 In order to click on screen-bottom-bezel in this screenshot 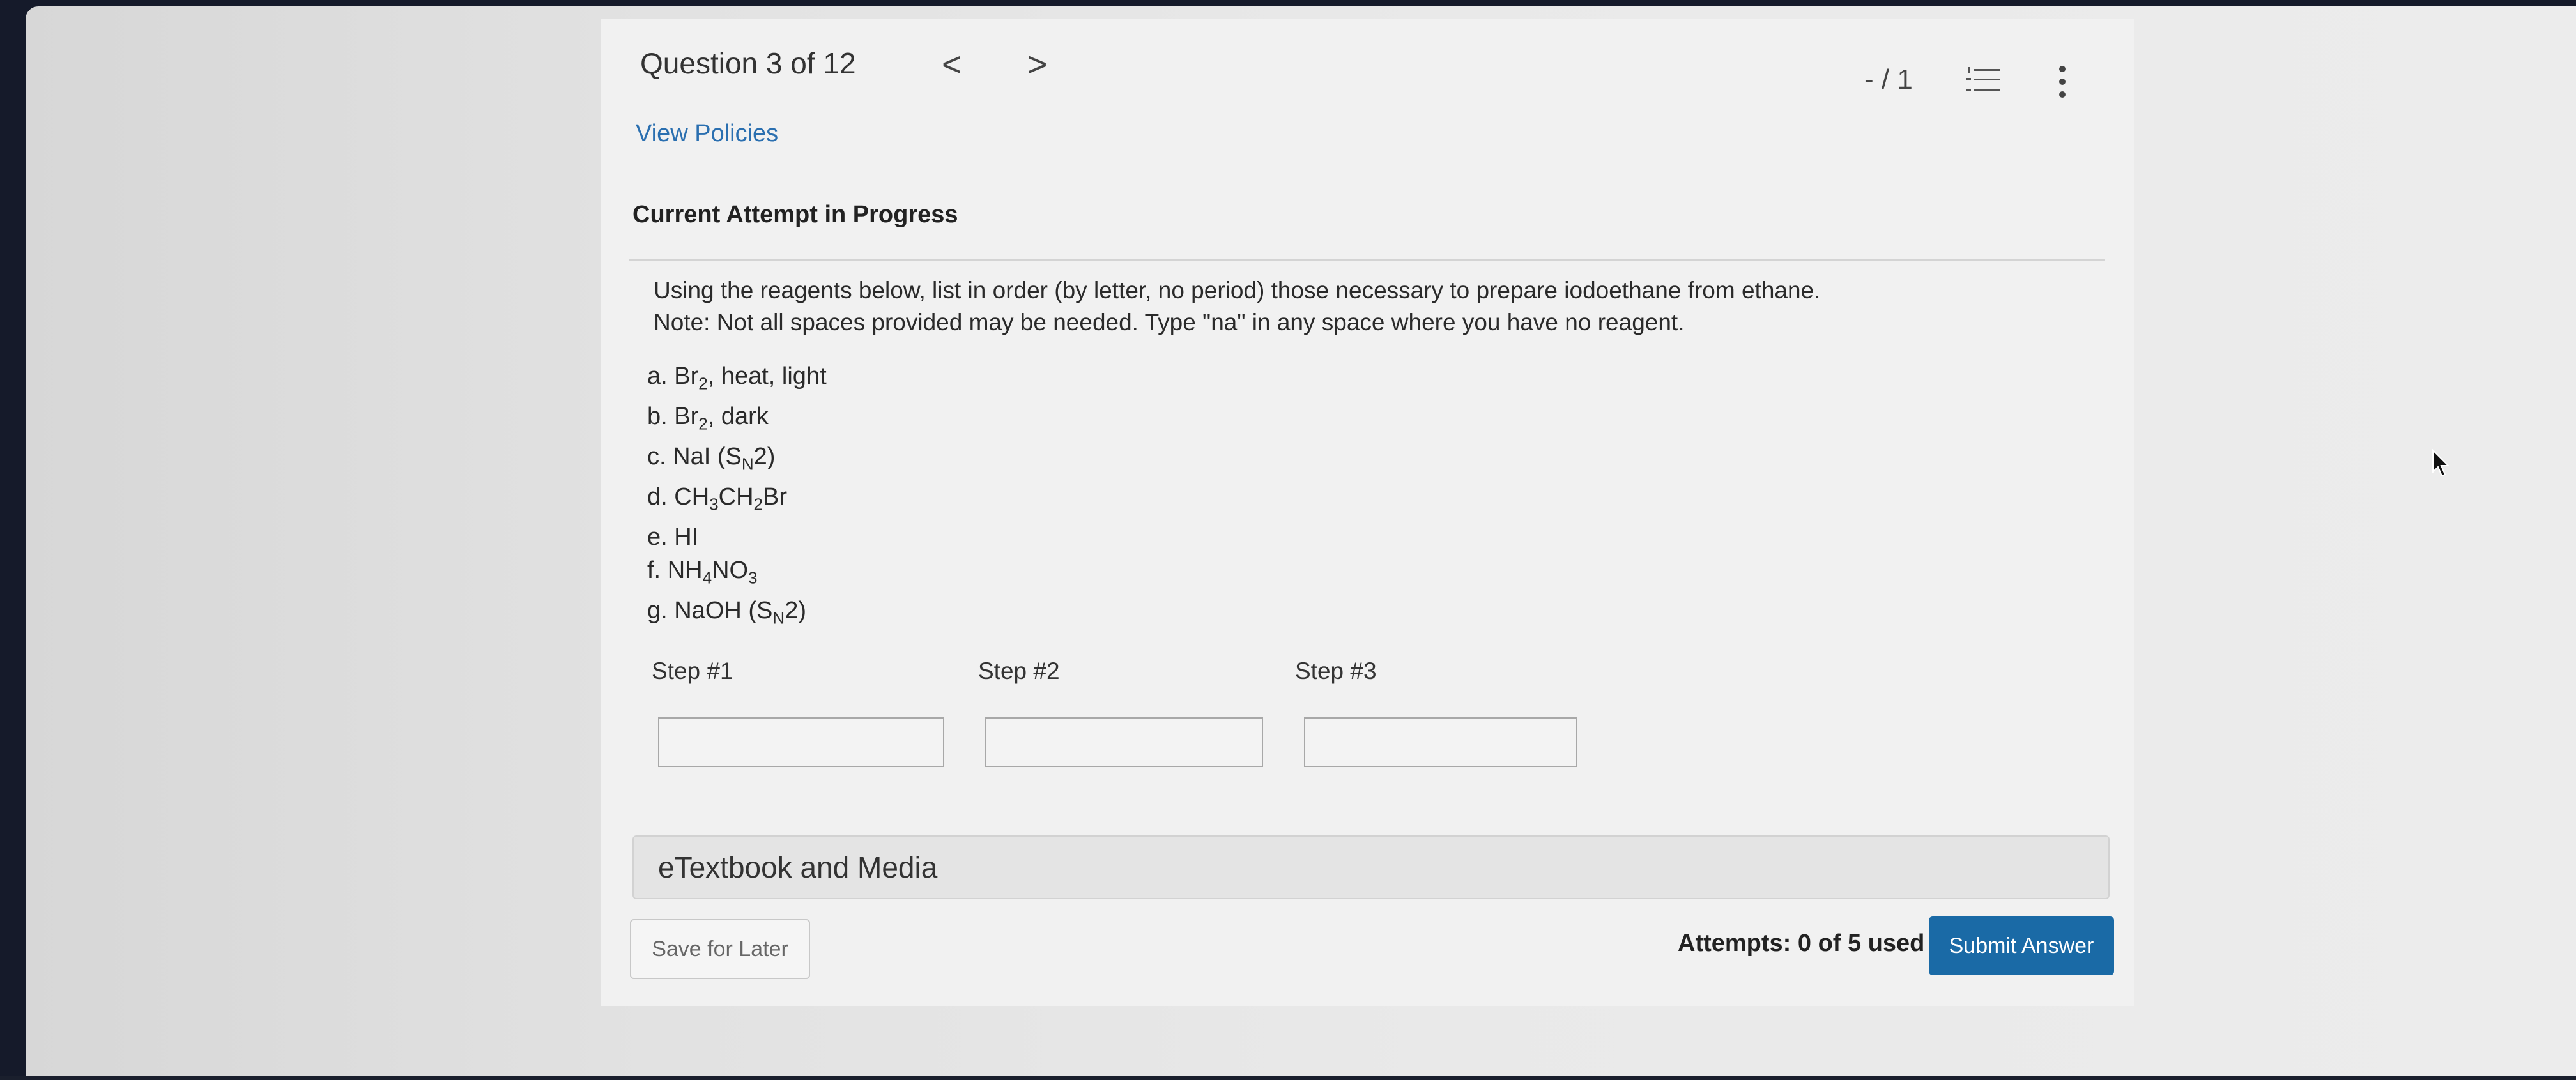, I will do `click(1288, 1078)`.